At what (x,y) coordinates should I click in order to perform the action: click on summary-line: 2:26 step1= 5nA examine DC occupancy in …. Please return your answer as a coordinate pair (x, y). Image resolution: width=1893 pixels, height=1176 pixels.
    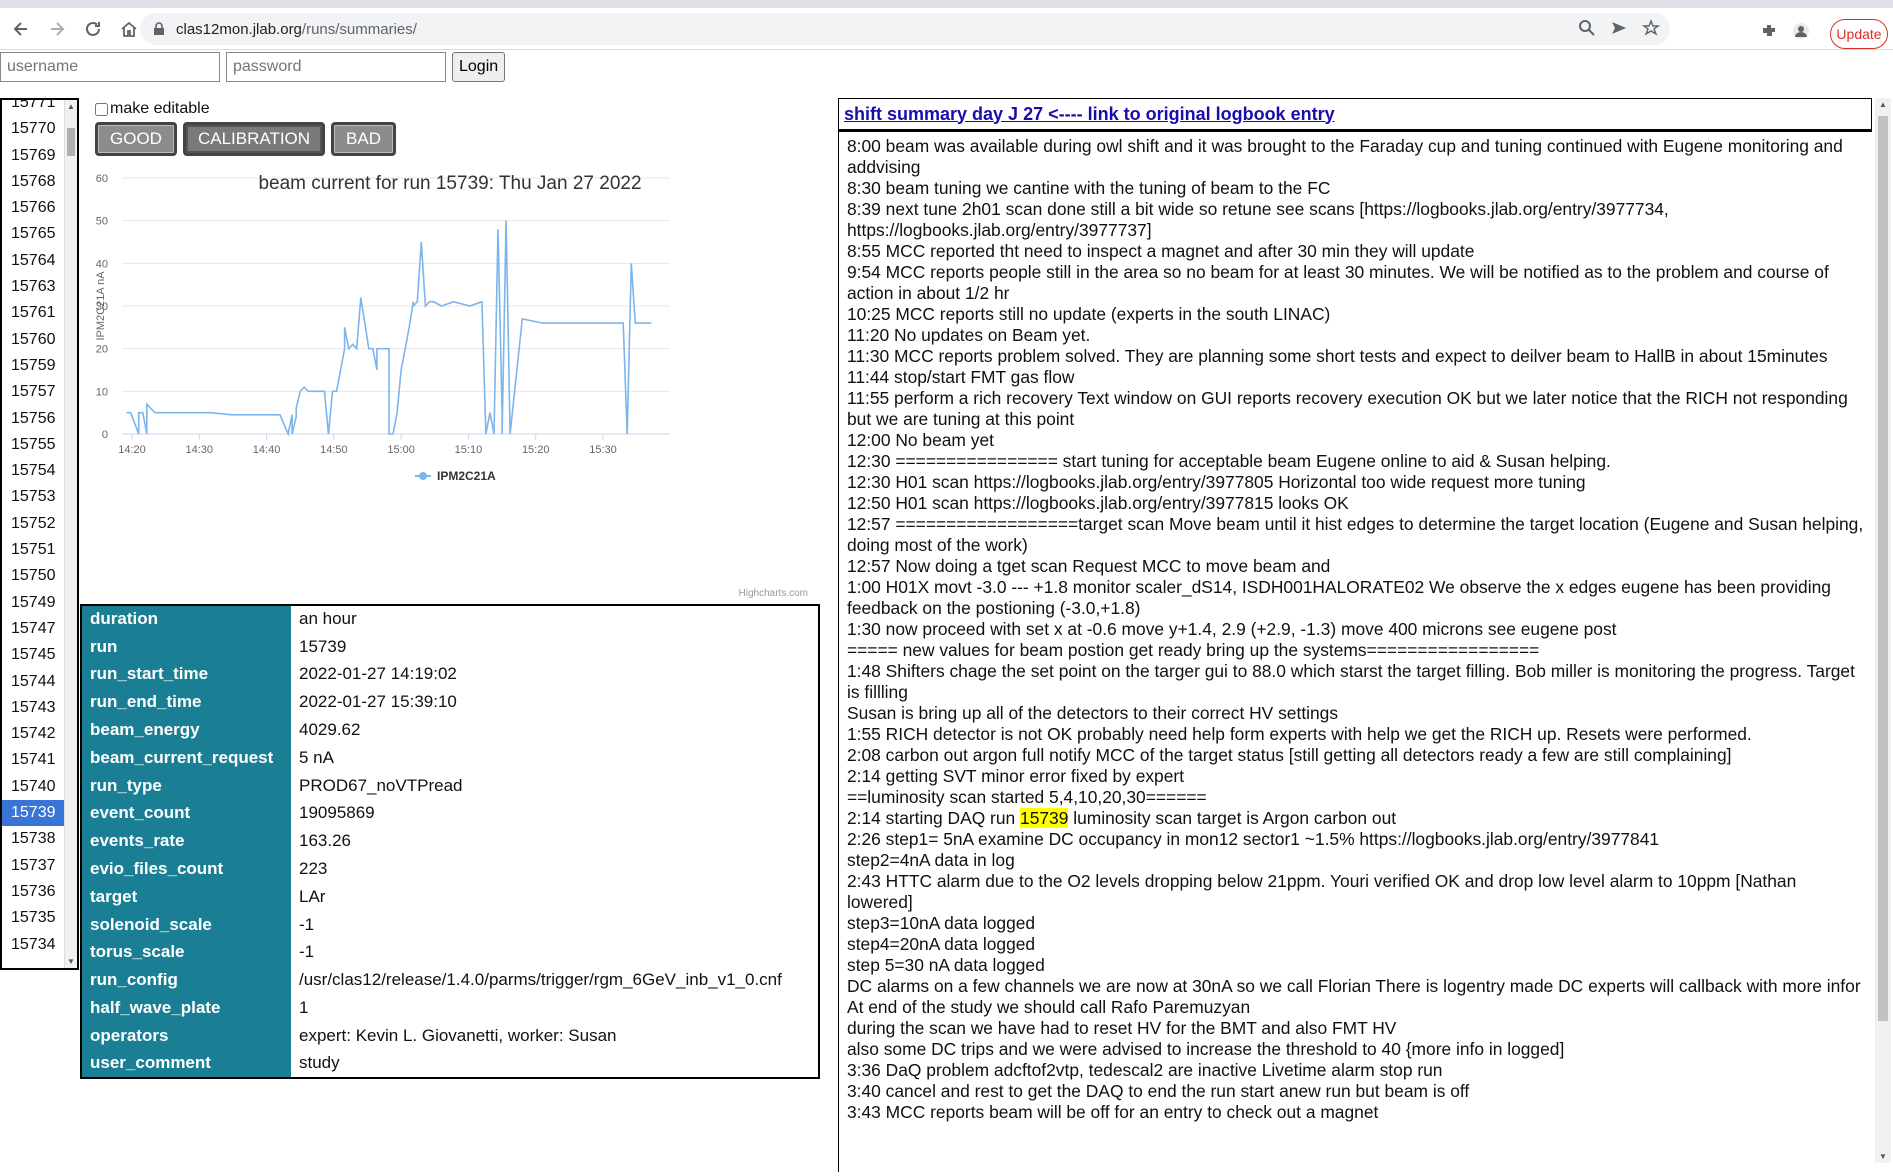
    Looking at the image, I should click on (1253, 839).